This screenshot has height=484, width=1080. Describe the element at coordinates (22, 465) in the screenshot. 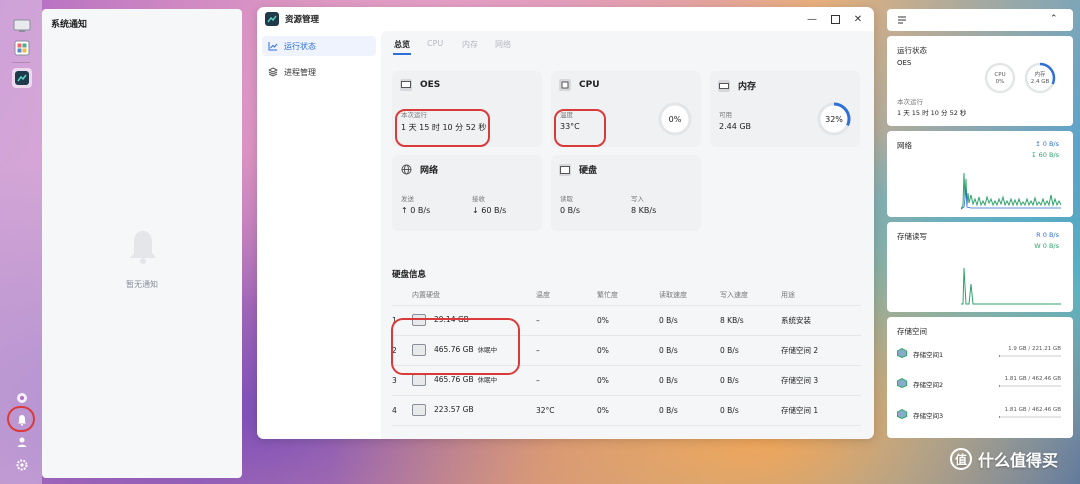

I see `settings-gear-icon` at that location.